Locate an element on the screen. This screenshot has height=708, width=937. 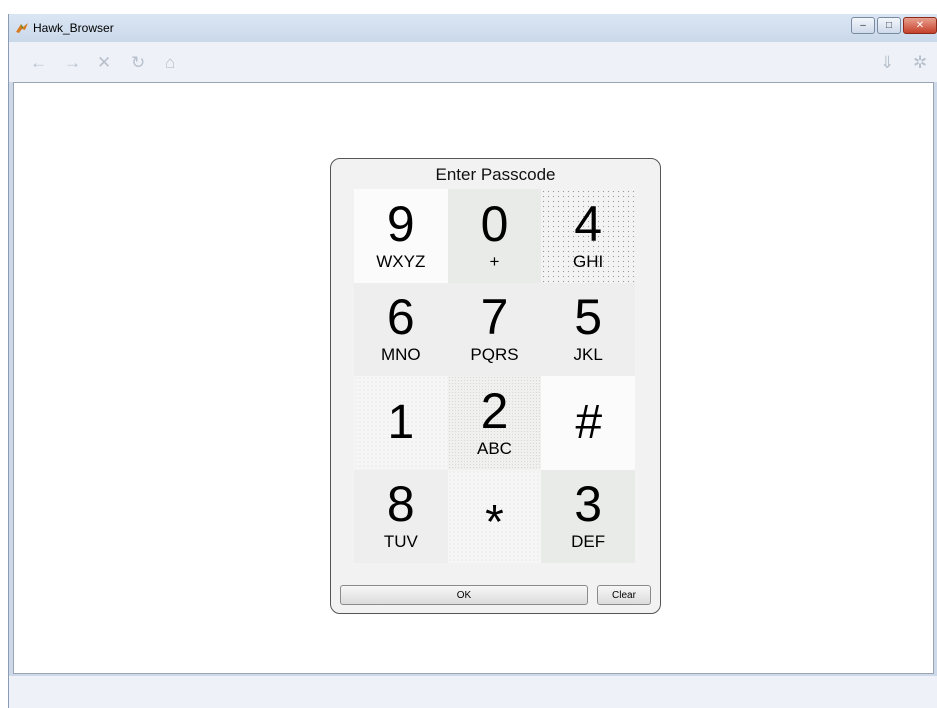
clear-button: Clear is located at coordinates (624, 595).